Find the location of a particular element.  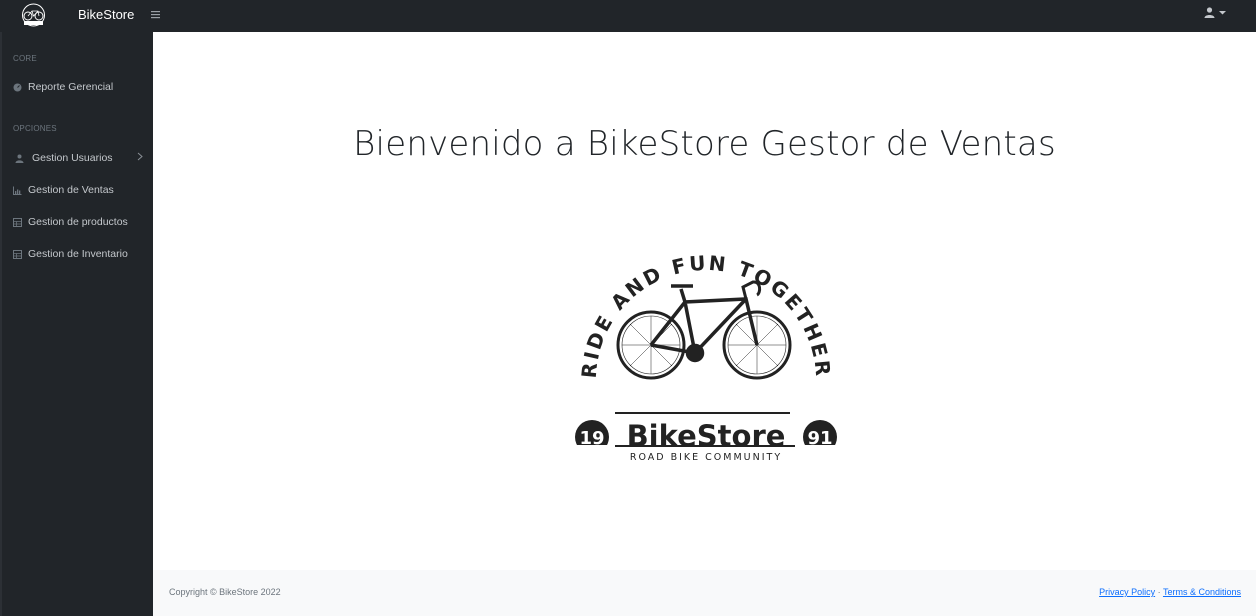

terms-conditions-link: Terms & Conditions is located at coordinates (1202, 592).